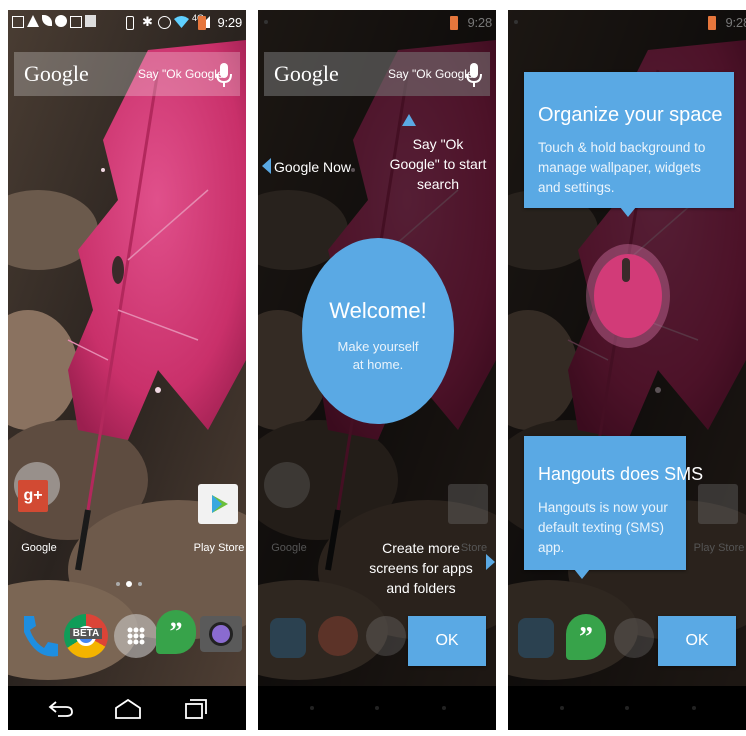 This screenshot has height=736, width=746. I want to click on page-dot-active, so click(129, 584).